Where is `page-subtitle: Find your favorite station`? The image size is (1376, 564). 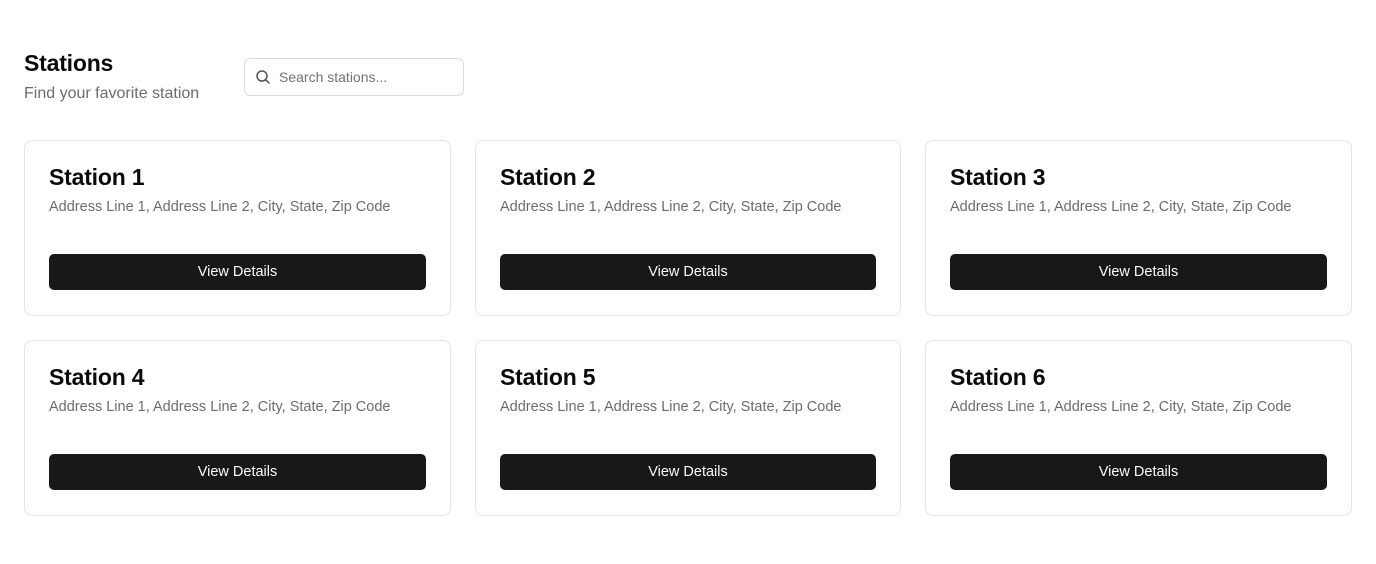 page-subtitle: Find your favorite station is located at coordinates (112, 93).